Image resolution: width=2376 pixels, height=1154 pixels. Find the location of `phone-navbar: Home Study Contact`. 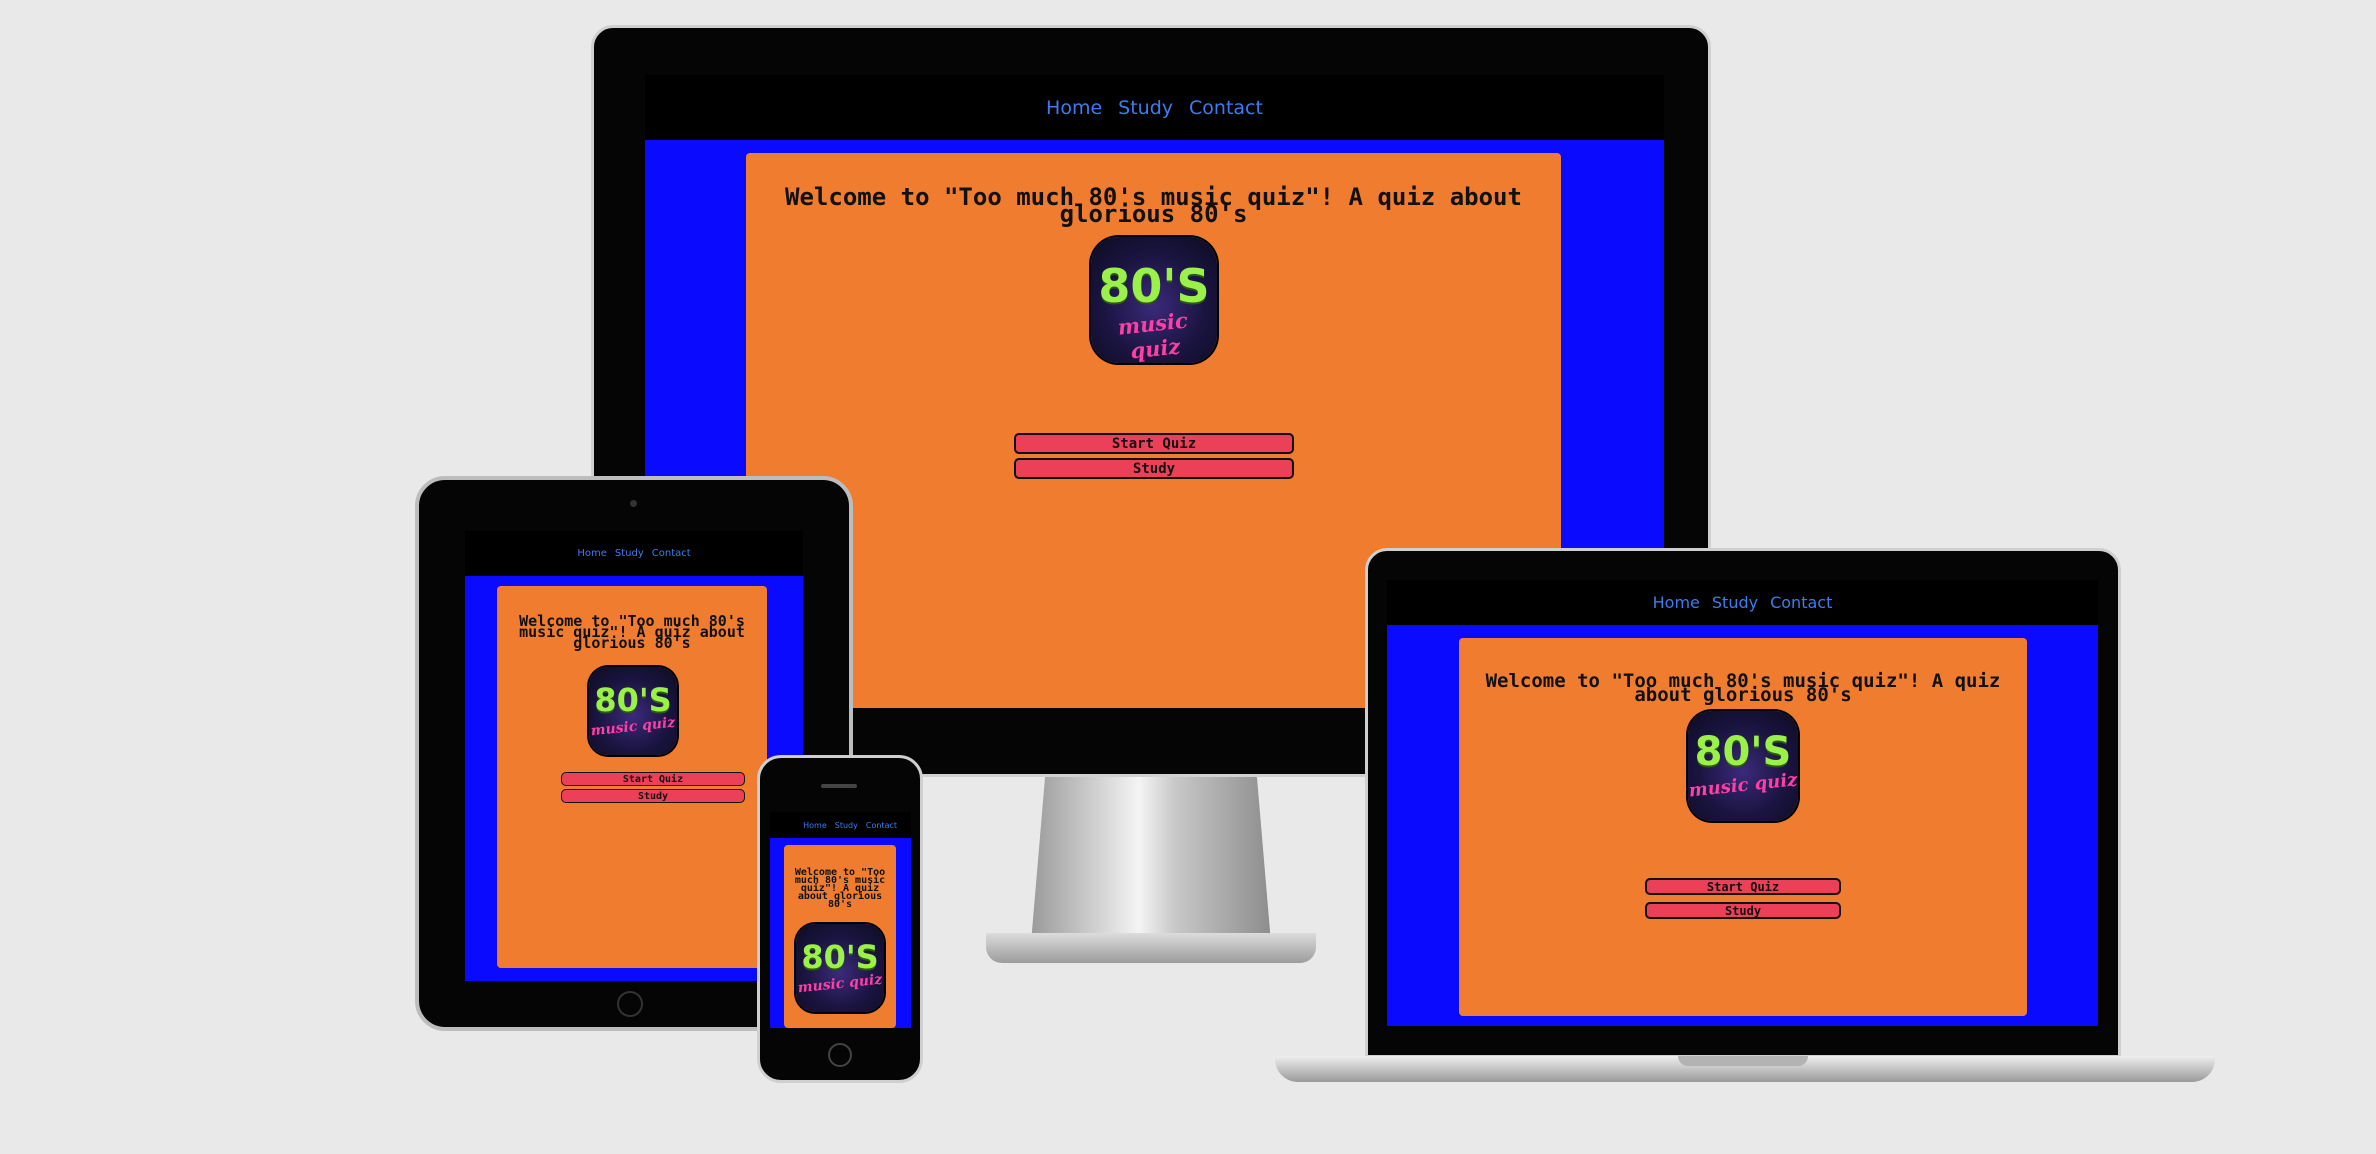

phone-navbar: Home Study Contact is located at coordinates (840, 825).